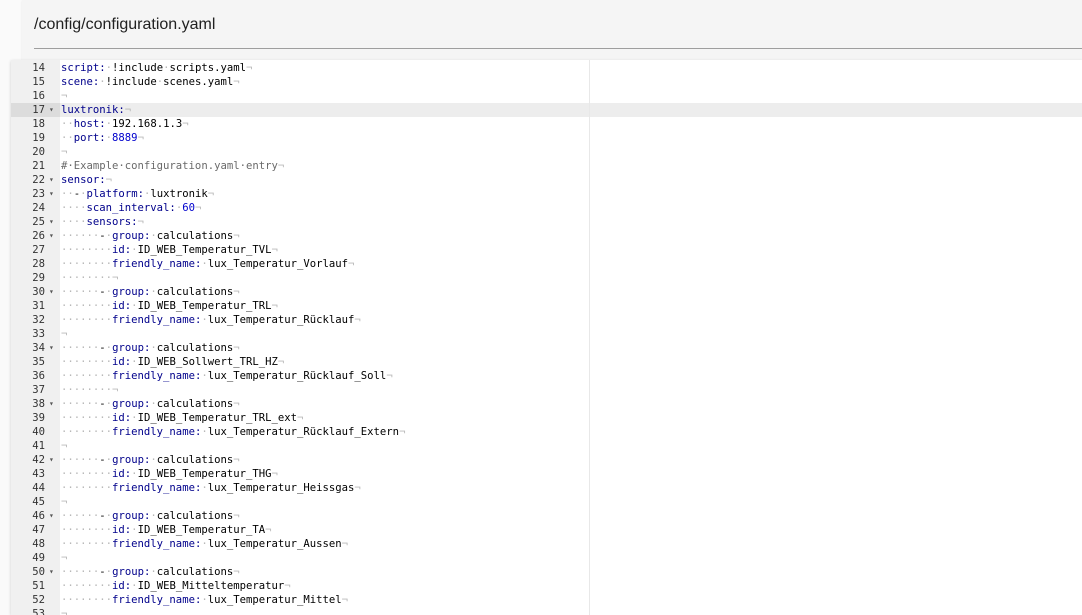 The image size is (1082, 615). Describe the element at coordinates (546, 180) in the screenshot. I see `code-line: 22 ▾ sensor:¬` at that location.